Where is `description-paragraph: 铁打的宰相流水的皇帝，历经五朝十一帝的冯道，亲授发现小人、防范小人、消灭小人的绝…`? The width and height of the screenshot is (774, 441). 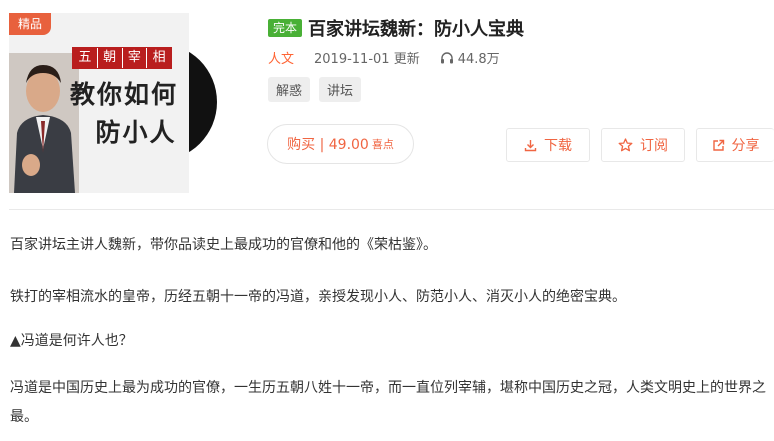 description-paragraph: 铁打的宰相流水的皇帝，历经五朝十一帝的冯道，亲授发现小人、防范小人、消灭小人的绝… is located at coordinates (318, 297).